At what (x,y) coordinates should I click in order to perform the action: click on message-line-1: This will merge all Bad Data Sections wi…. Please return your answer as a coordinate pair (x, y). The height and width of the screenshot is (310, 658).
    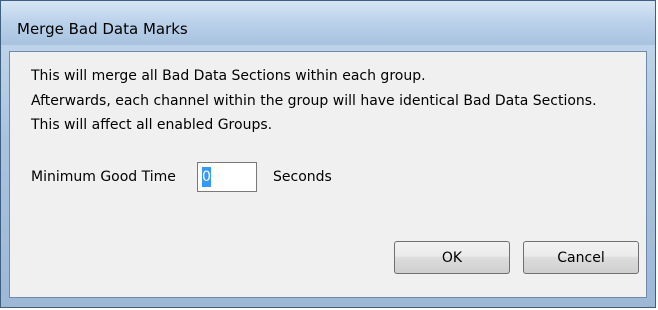
    Looking at the image, I should click on (228, 76).